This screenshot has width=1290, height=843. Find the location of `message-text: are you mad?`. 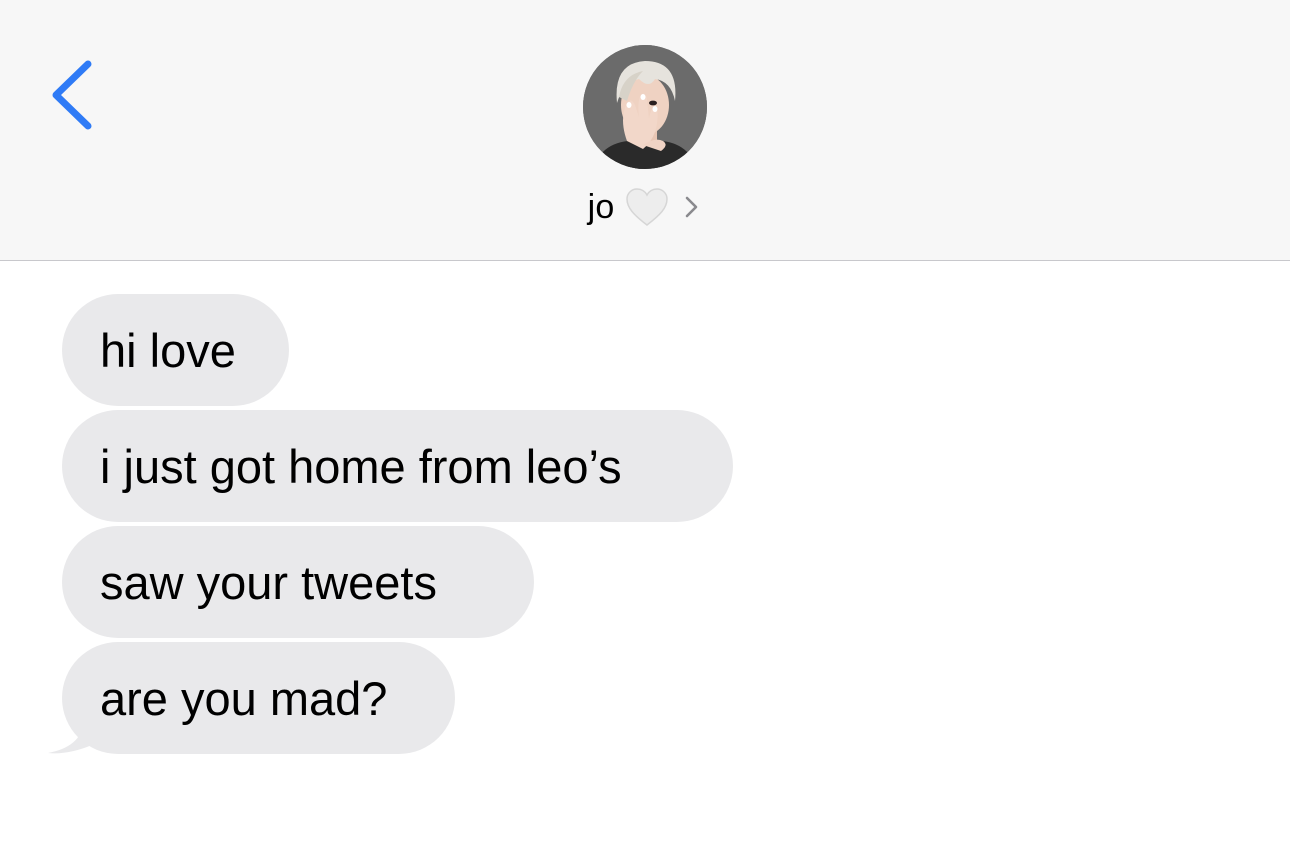

message-text: are you mad? is located at coordinates (244, 698).